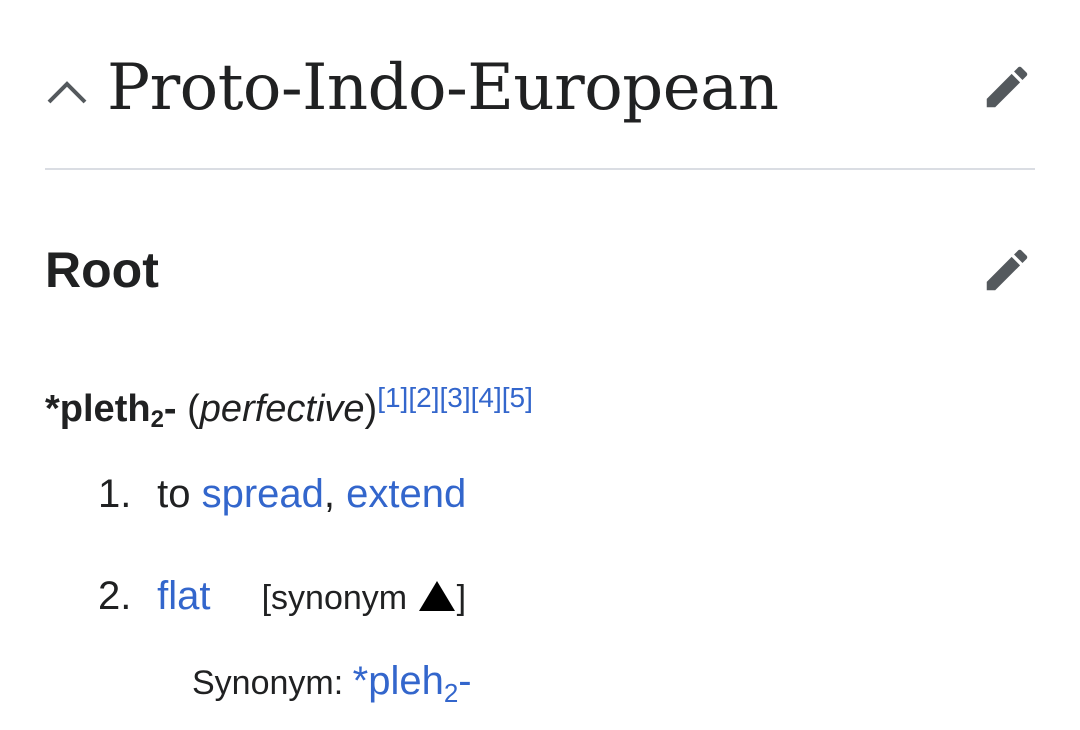 This screenshot has height=730, width=1080. Describe the element at coordinates (517, 397) in the screenshot. I see `reference-link: [5]` at that location.